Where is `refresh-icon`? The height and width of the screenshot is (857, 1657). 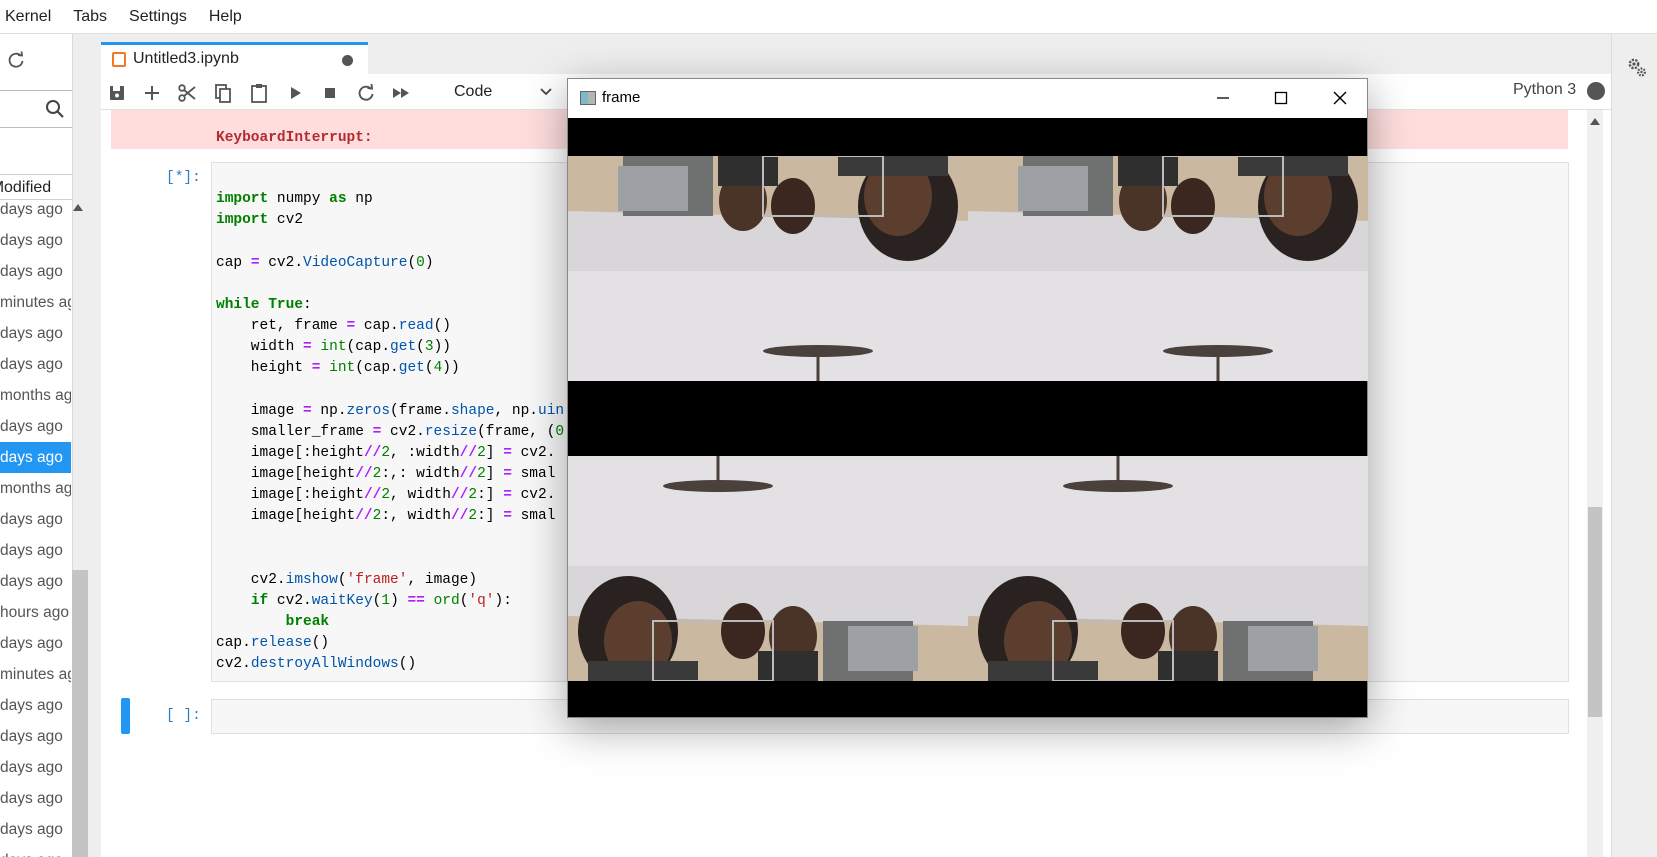
refresh-icon is located at coordinates (16, 60).